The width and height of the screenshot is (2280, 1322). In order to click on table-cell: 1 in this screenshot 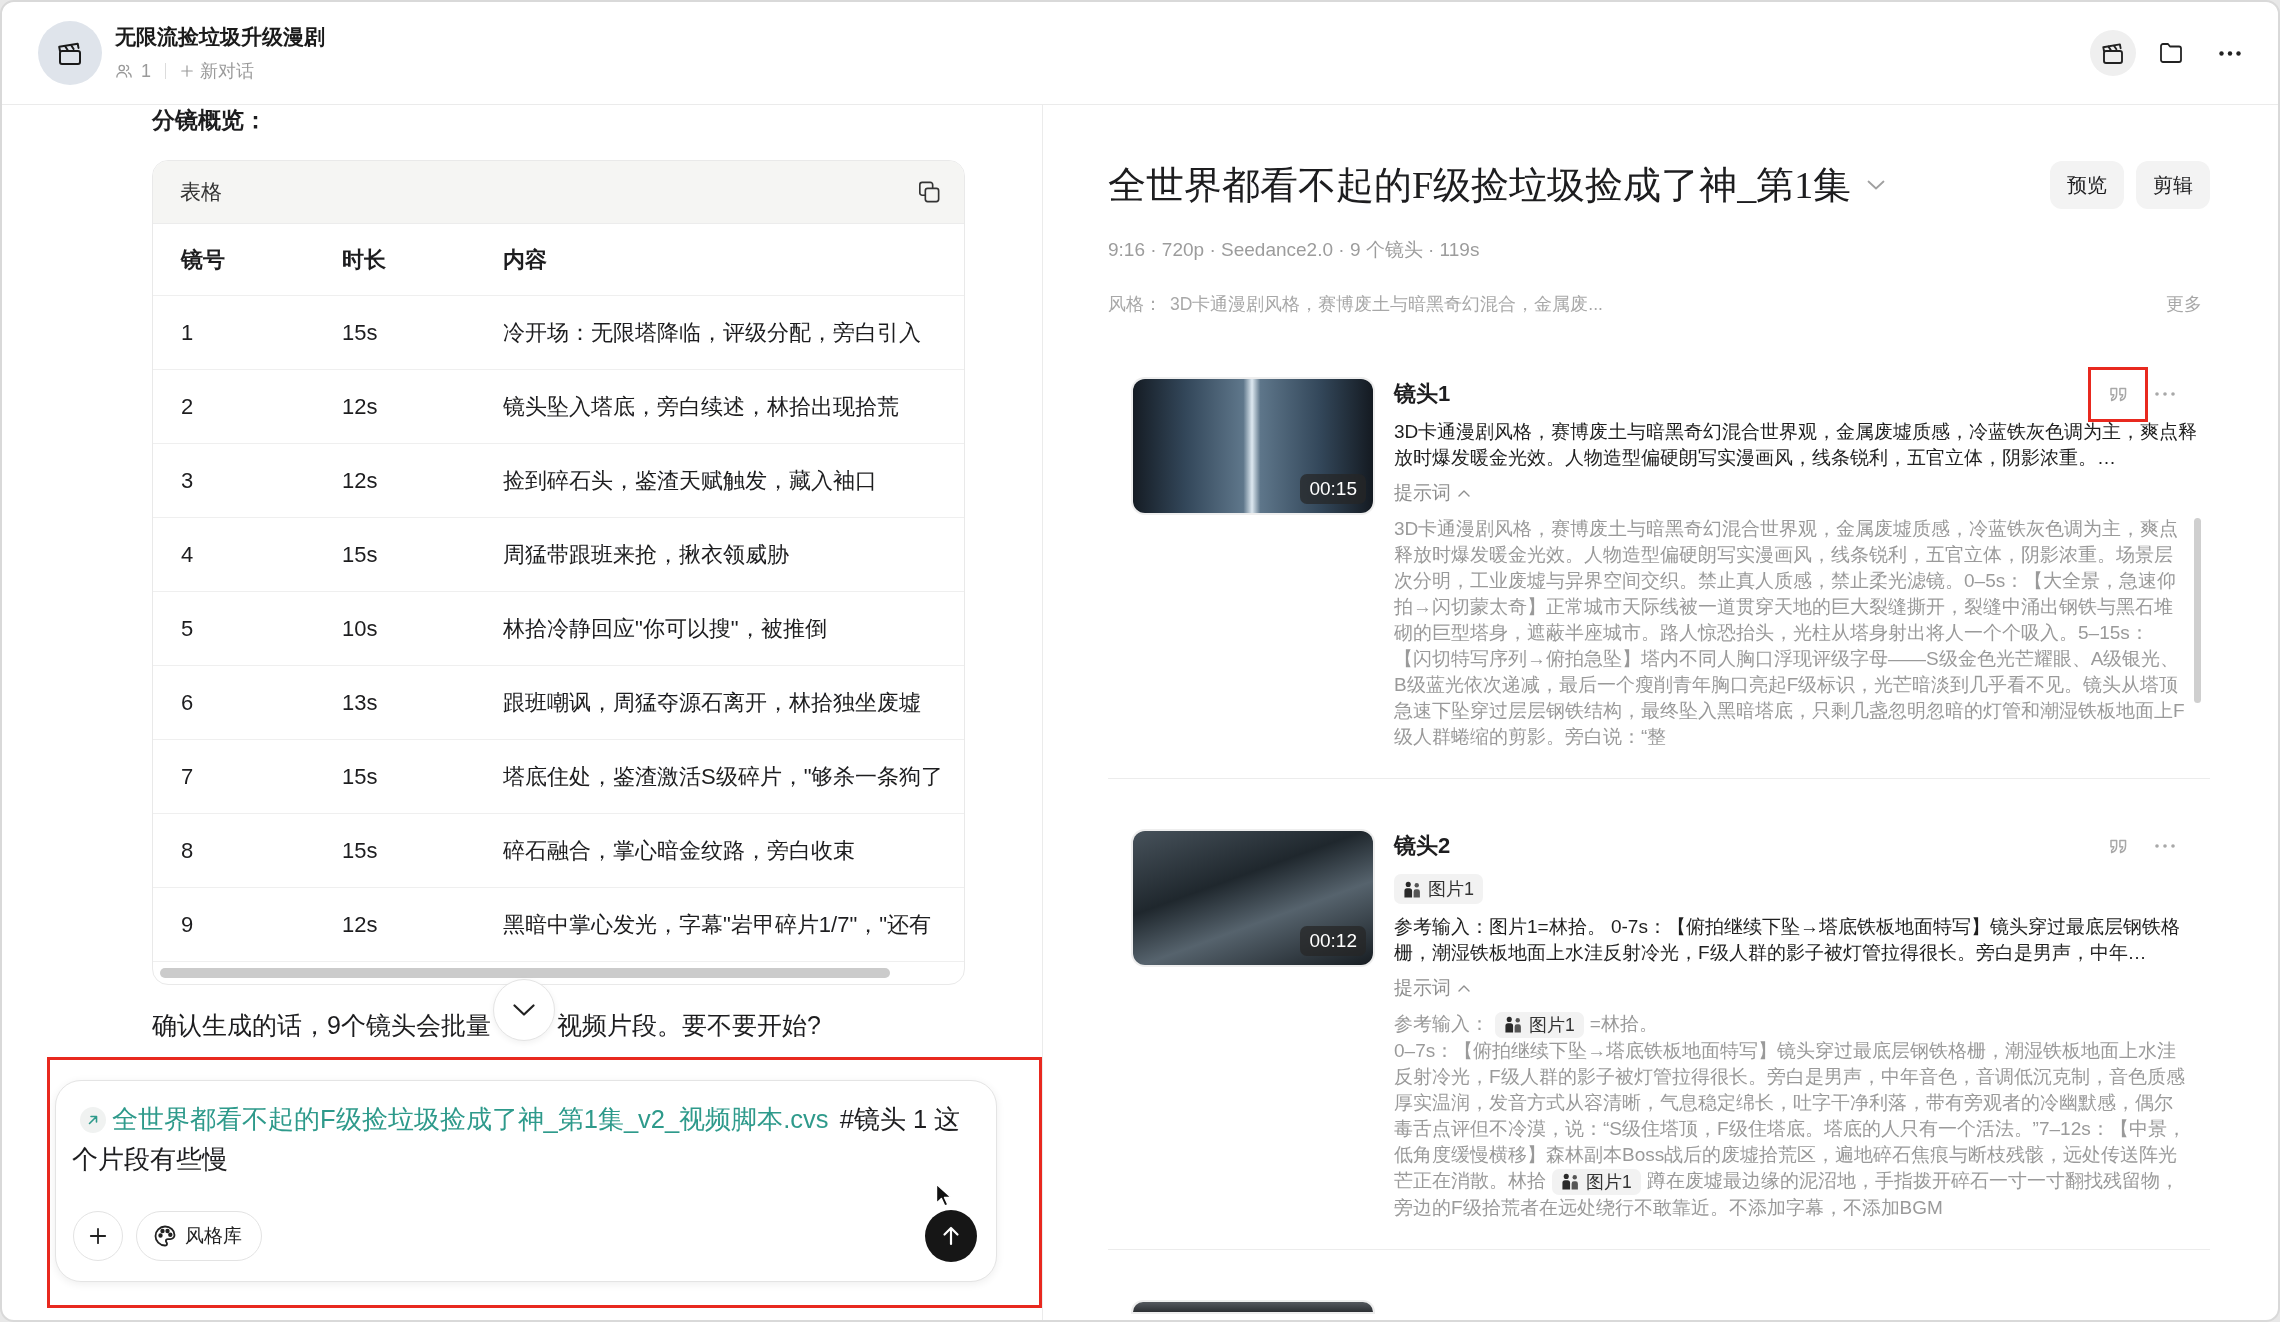, I will do `click(187, 332)`.